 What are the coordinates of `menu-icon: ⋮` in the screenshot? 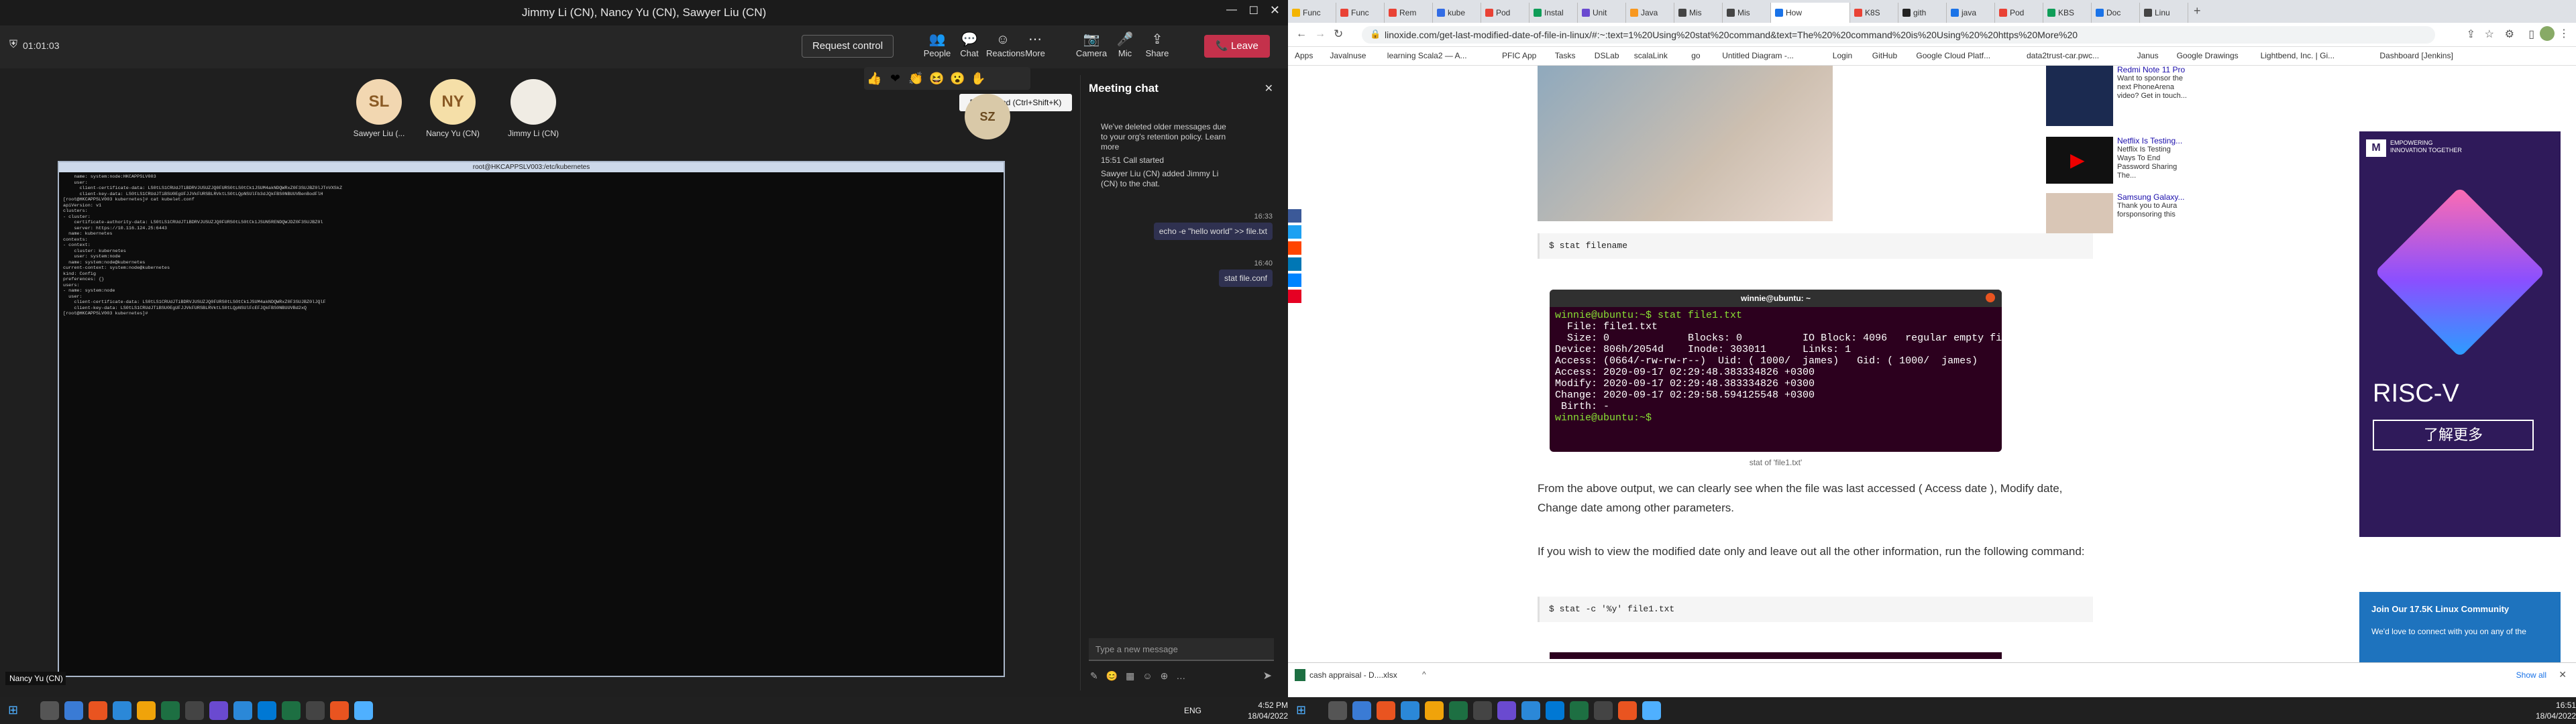 It's located at (2564, 33).